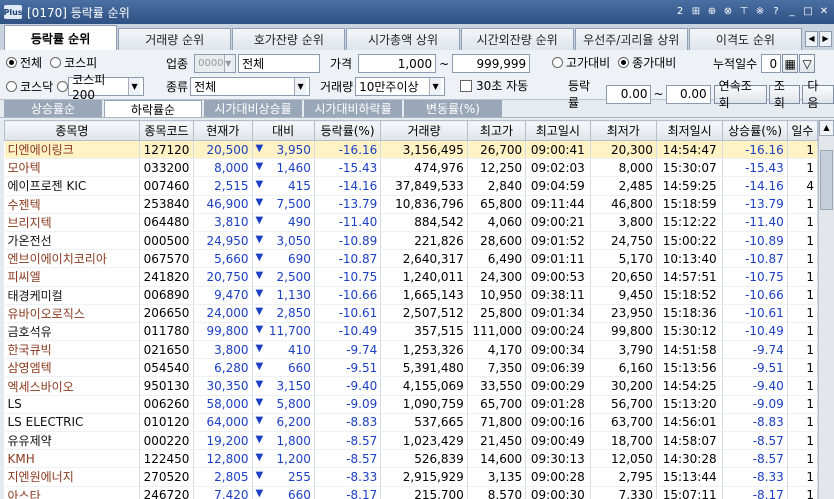 This screenshot has width=834, height=499. What do you see at coordinates (496, 130) in the screenshot?
I see `column-header: 최고가` at bounding box center [496, 130].